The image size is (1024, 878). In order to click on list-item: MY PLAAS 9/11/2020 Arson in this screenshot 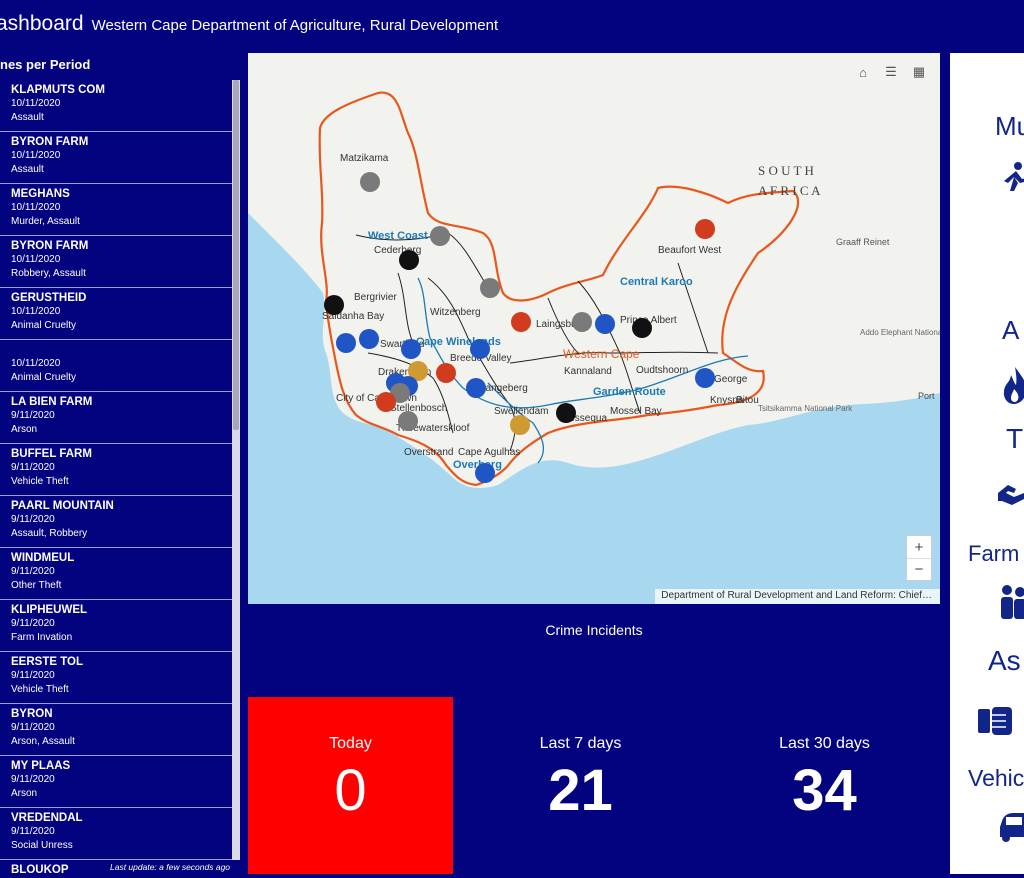, I will do `click(116, 782)`.